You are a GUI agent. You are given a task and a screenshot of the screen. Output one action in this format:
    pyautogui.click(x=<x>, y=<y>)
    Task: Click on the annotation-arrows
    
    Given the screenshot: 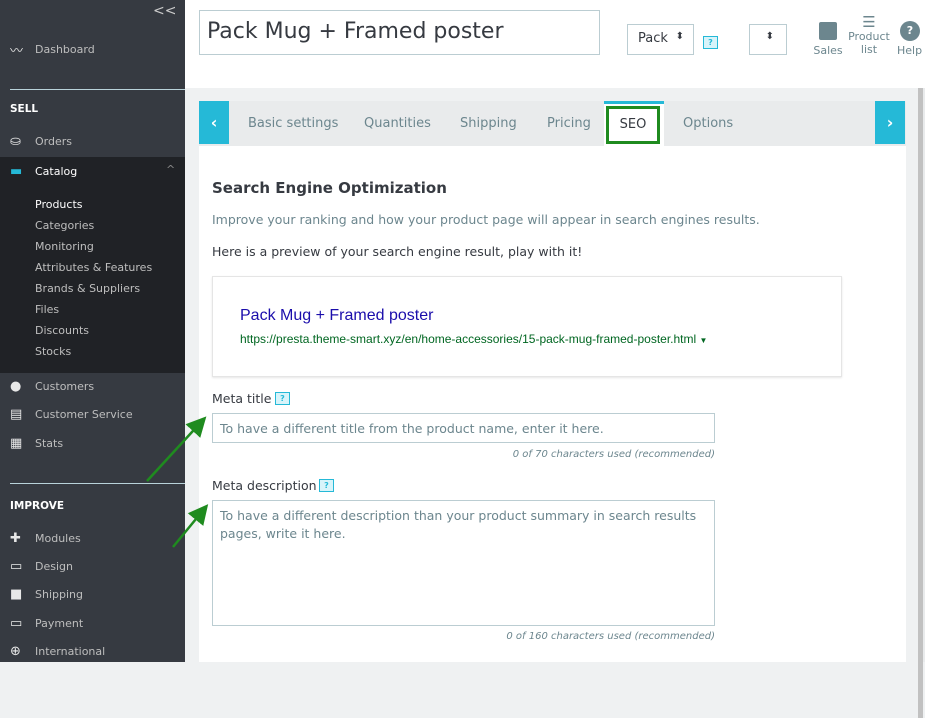 What is the action you would take?
    pyautogui.click(x=177, y=482)
    